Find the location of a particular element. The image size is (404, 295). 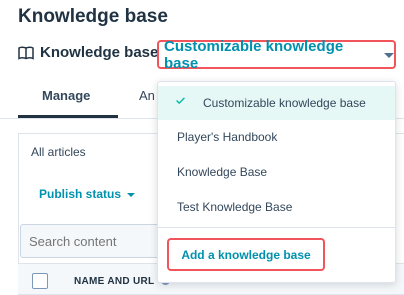

kb-option-knowledge-base: Knowledge Base is located at coordinates (276, 172).